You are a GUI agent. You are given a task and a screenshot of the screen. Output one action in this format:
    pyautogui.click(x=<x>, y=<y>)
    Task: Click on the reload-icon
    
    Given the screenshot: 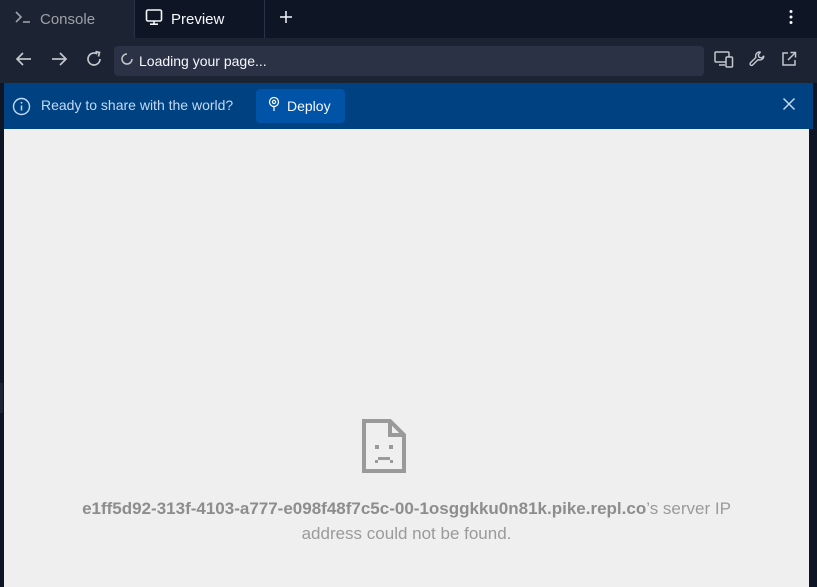 What is the action you would take?
    pyautogui.click(x=94, y=61)
    